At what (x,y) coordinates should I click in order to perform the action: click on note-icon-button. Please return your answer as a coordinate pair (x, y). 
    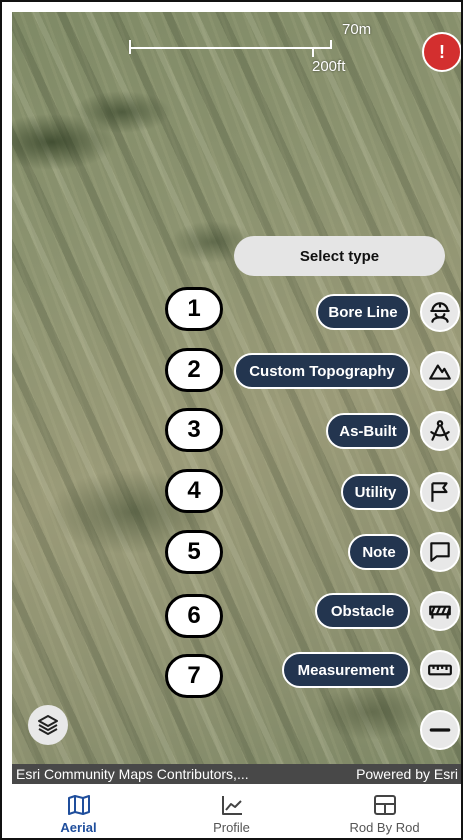
    Looking at the image, I should click on (440, 552).